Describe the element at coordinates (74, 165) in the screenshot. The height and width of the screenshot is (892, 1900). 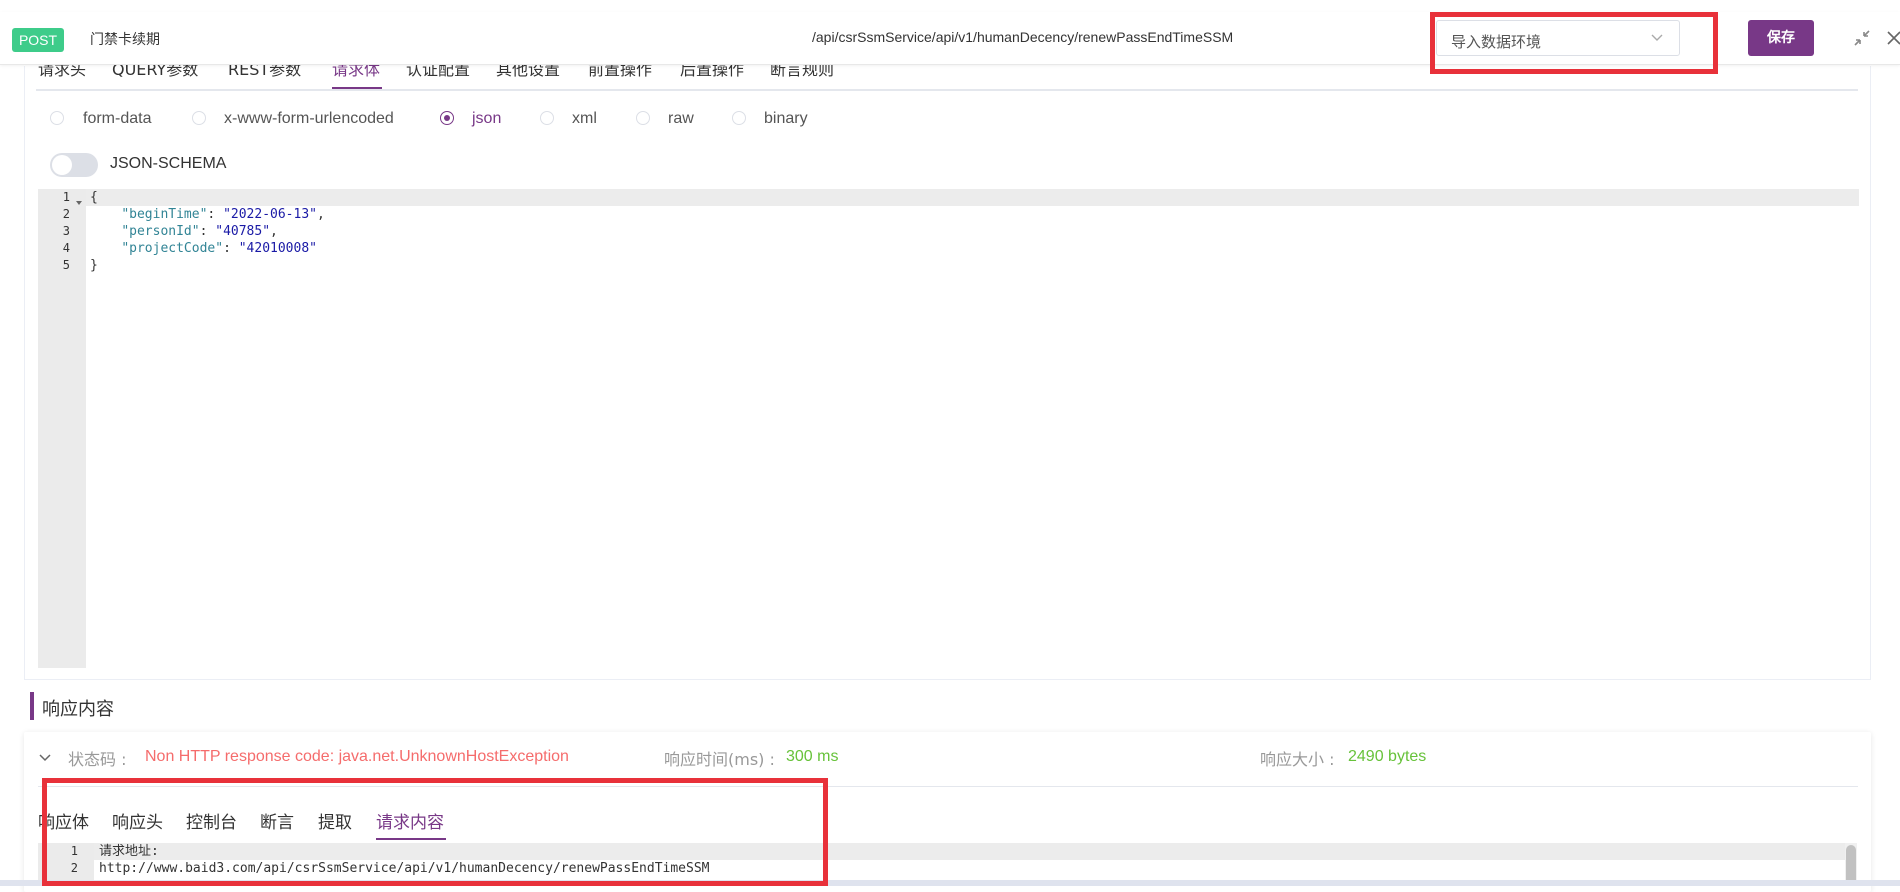
I see `json-schema-toggle` at that location.